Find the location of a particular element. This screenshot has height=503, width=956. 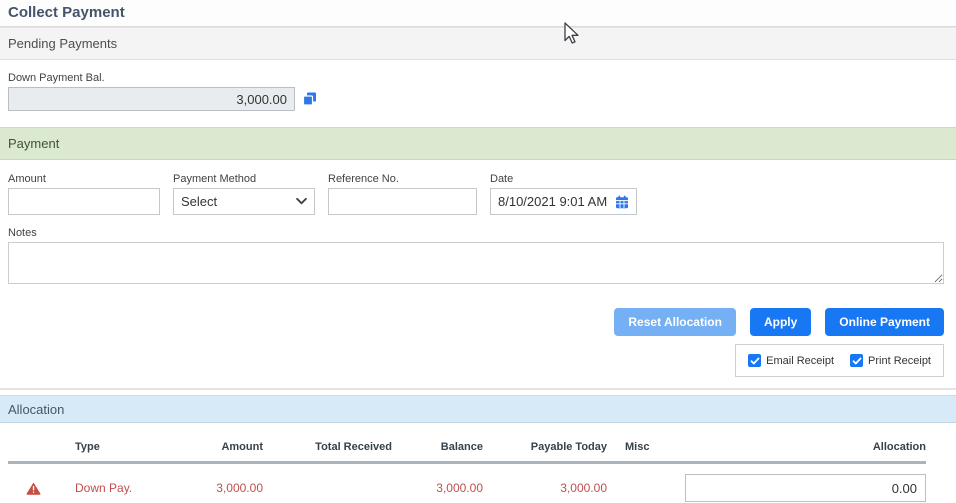

column-header-amount: Amount is located at coordinates (242, 447).